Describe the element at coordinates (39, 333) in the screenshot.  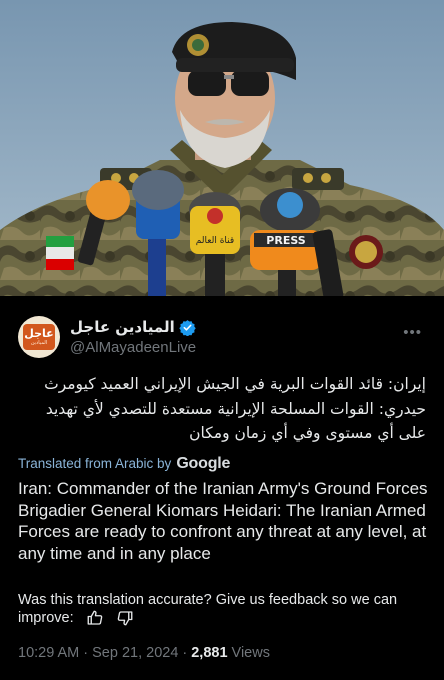
I see `avatar-logo-text: عاجل` at that location.